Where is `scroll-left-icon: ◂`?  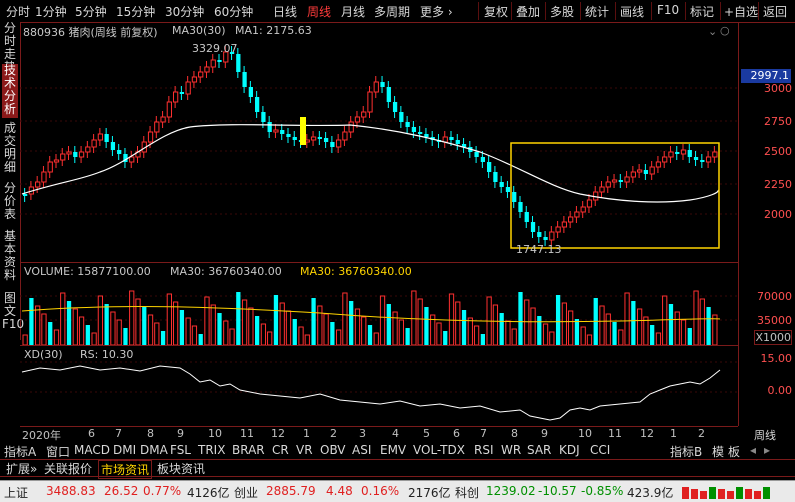
scroll-left-icon: ◂ is located at coordinates (753, 450).